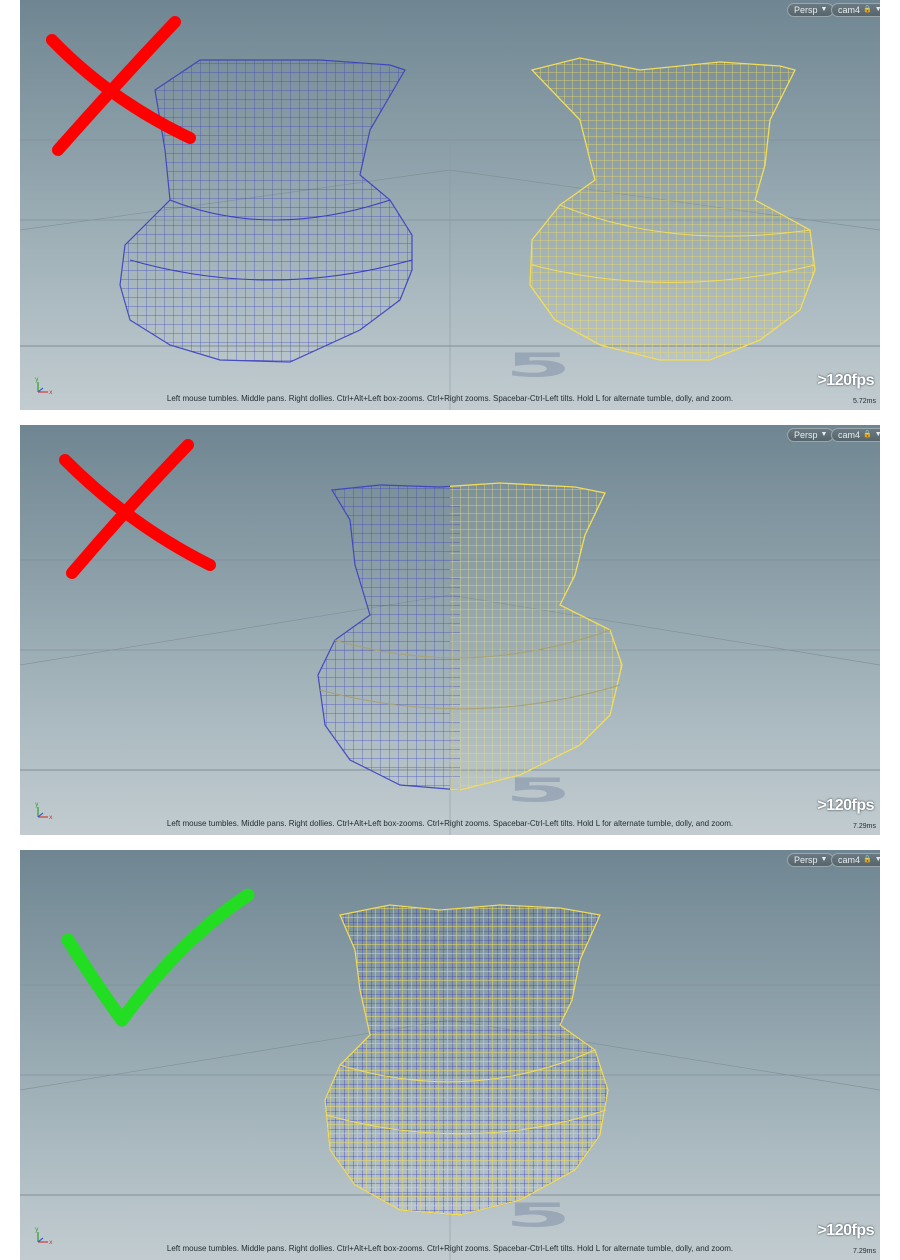  What do you see at coordinates (158, 957) in the screenshot?
I see `check-mark` at bounding box center [158, 957].